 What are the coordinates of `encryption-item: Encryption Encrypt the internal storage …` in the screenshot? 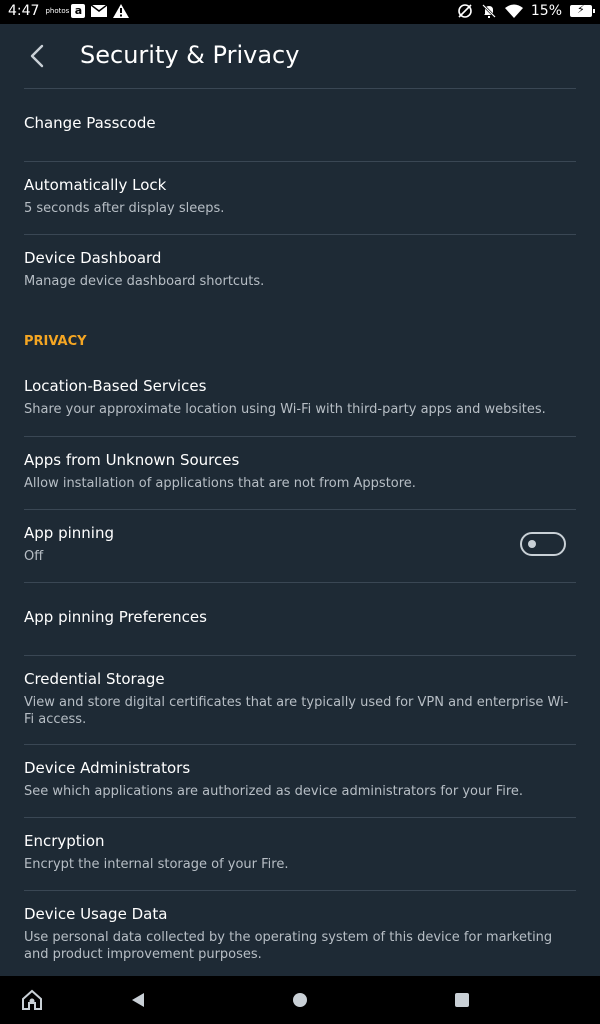 It's located at (300, 853).